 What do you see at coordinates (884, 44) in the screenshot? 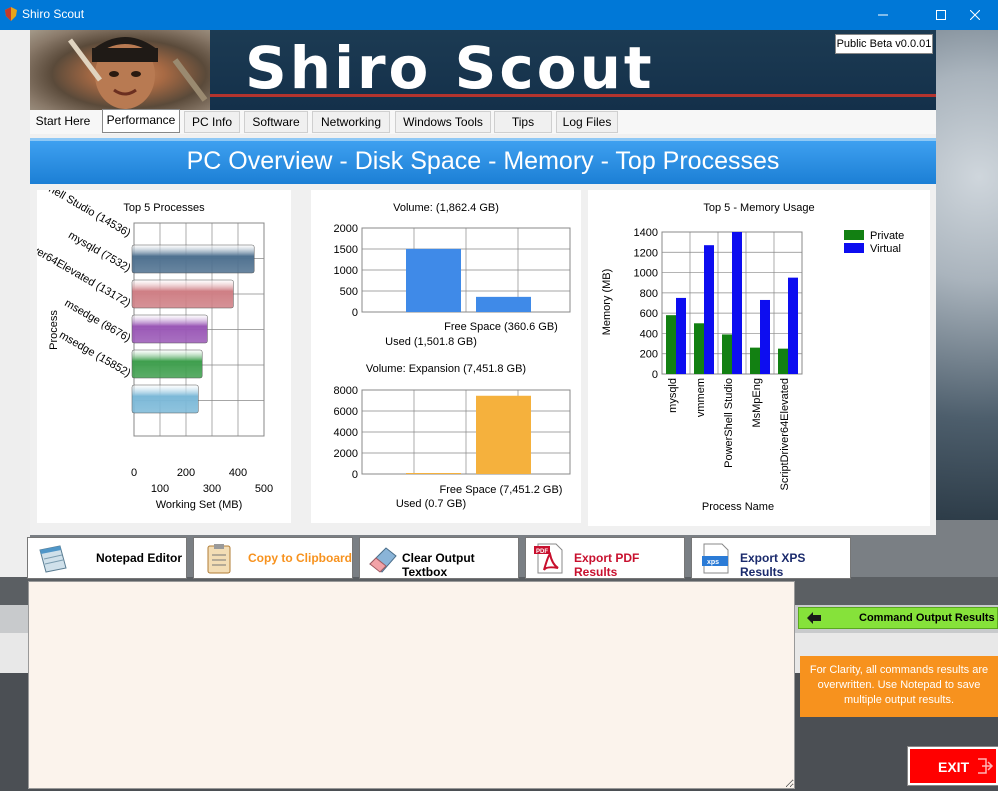
I see `version-badge: Public Beta v0.0.01` at bounding box center [884, 44].